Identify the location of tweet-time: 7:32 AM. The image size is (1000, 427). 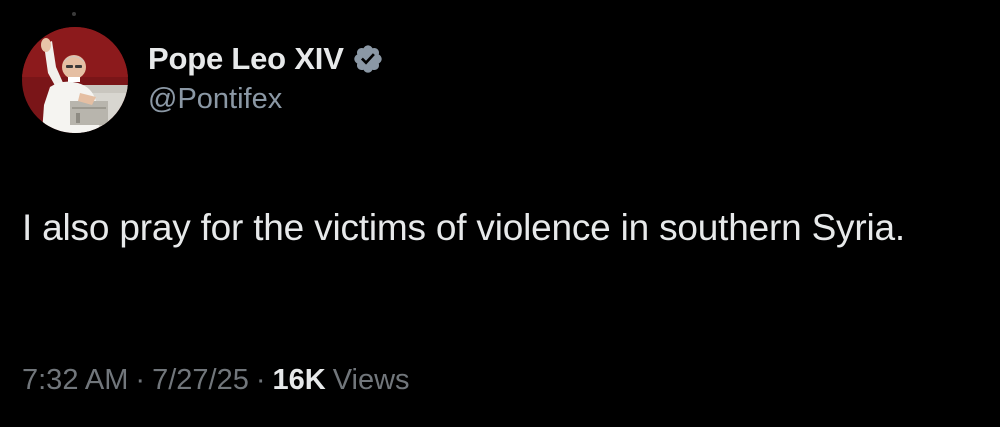
(75, 380).